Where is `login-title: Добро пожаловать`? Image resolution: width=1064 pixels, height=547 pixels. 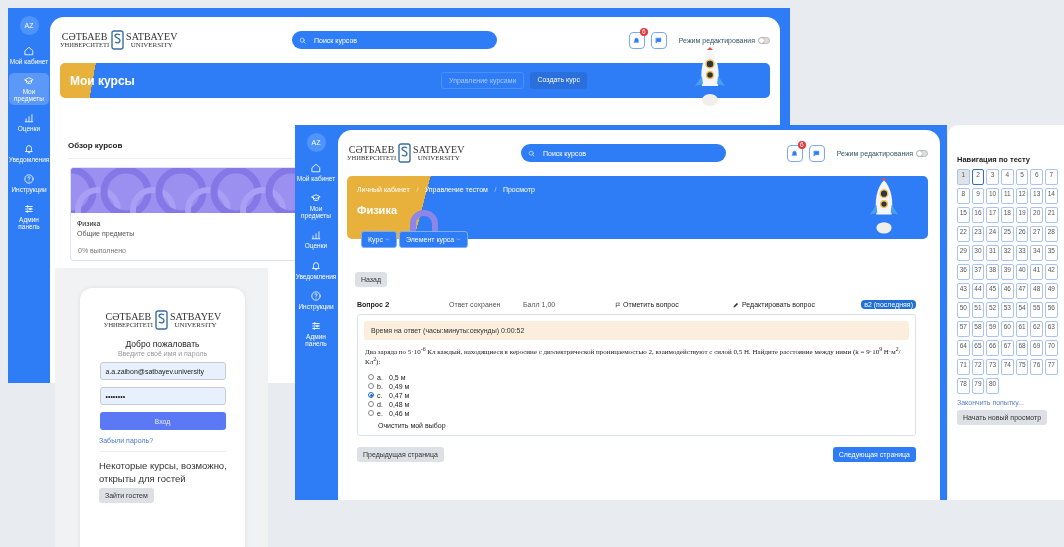
login-title: Добро пожаловать is located at coordinates (162, 344).